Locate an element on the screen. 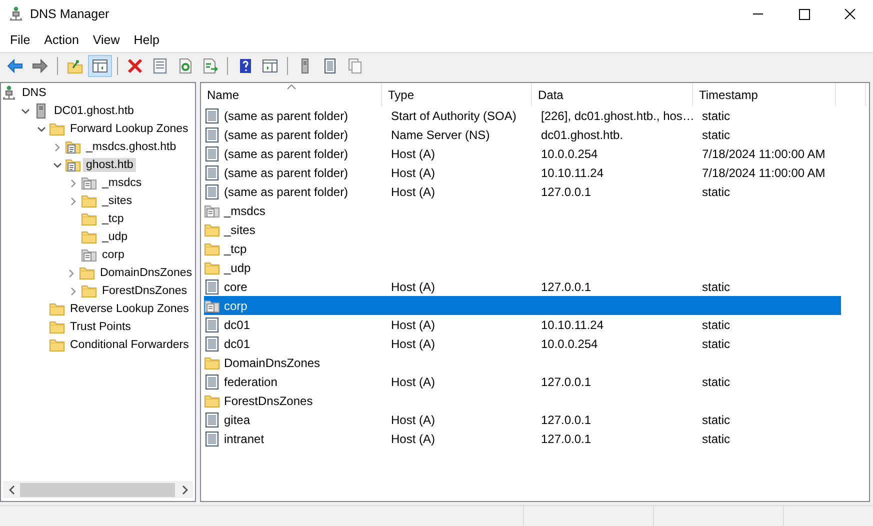  record-row: intranet Host (A) 127.0.0.1 static is located at coordinates (522, 438).